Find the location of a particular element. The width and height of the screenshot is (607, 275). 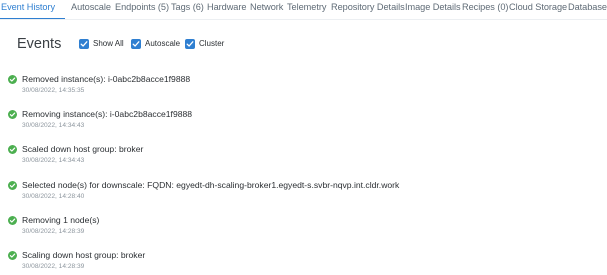

cluster-label: Cluster is located at coordinates (212, 43).